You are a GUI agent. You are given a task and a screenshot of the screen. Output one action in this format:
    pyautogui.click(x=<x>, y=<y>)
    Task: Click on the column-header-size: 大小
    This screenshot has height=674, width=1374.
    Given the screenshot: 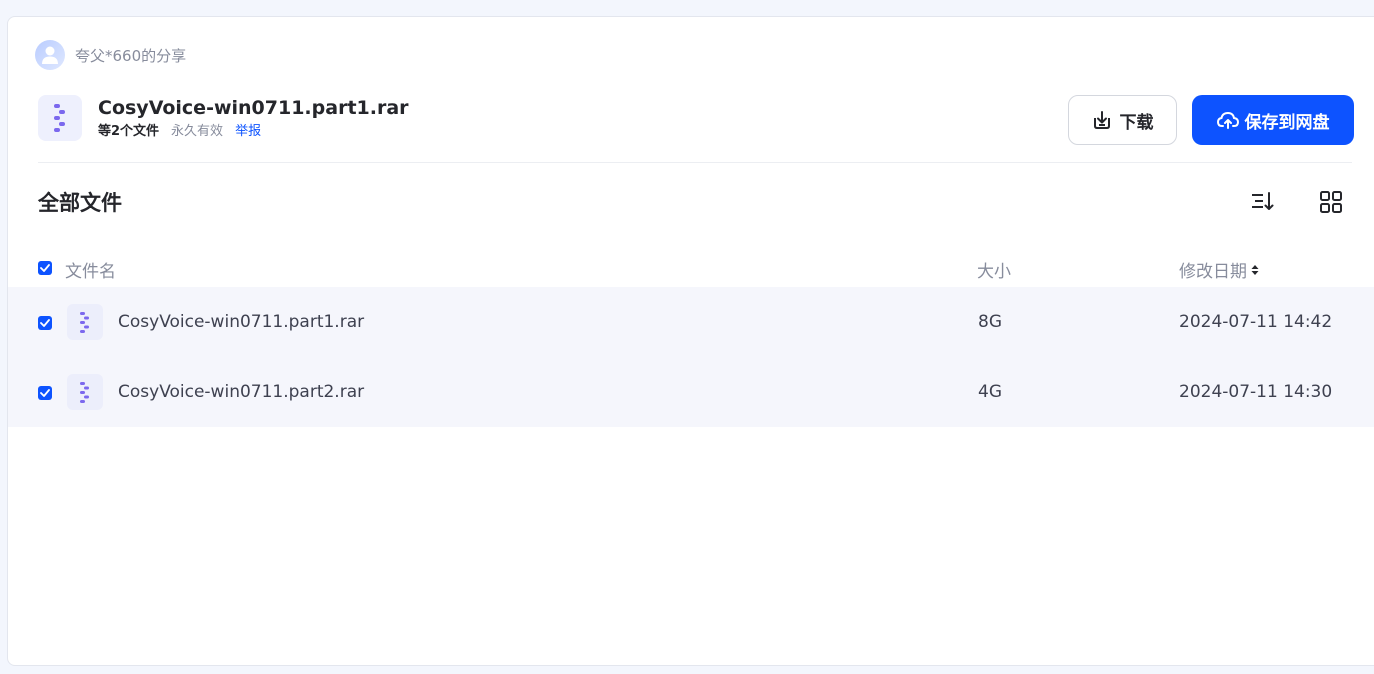 What is the action you would take?
    pyautogui.click(x=994, y=272)
    